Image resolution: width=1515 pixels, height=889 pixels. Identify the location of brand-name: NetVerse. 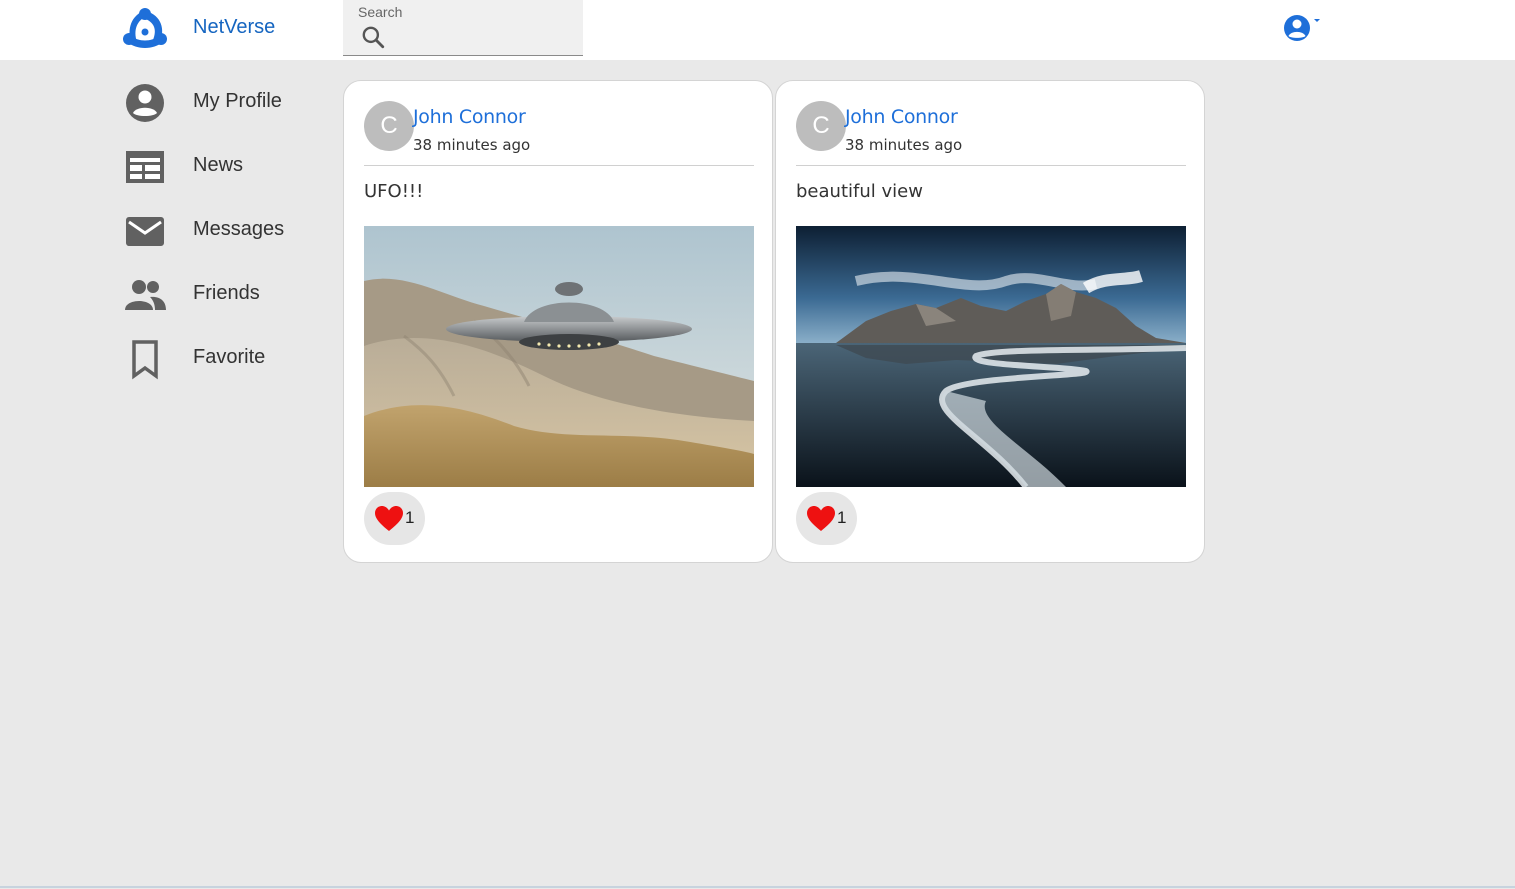
(234, 27).